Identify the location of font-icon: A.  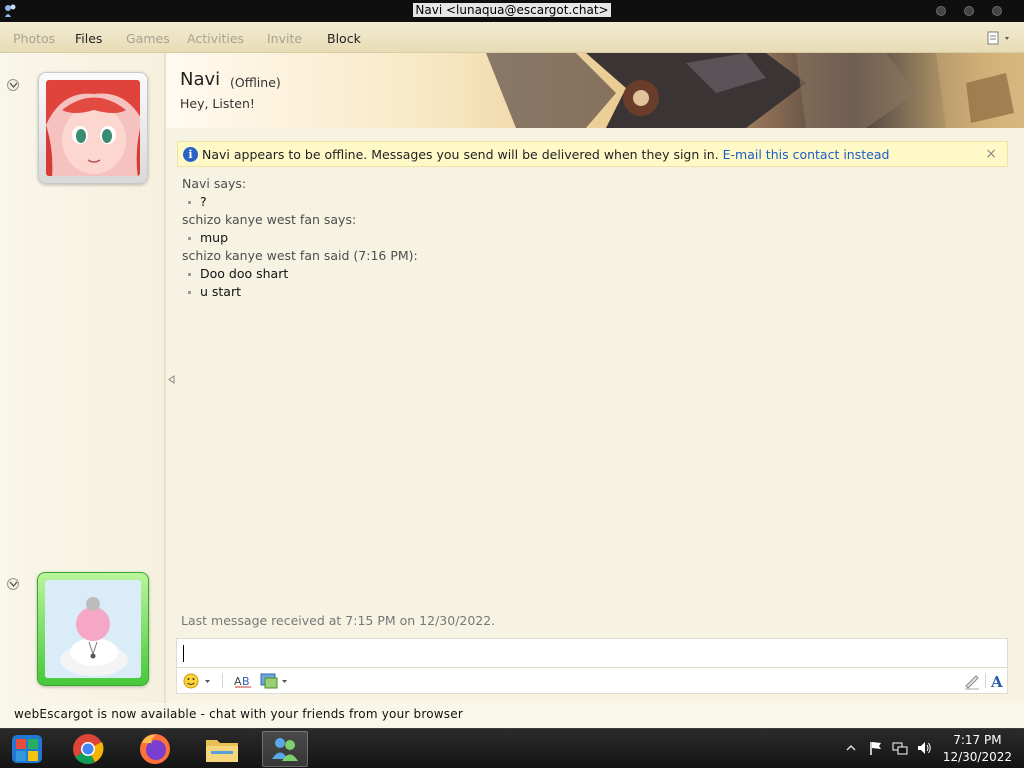
(997, 681).